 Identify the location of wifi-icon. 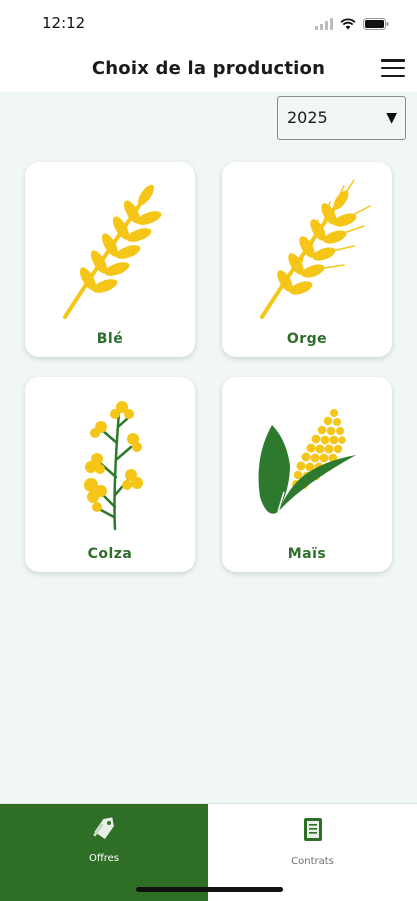
(348, 24).